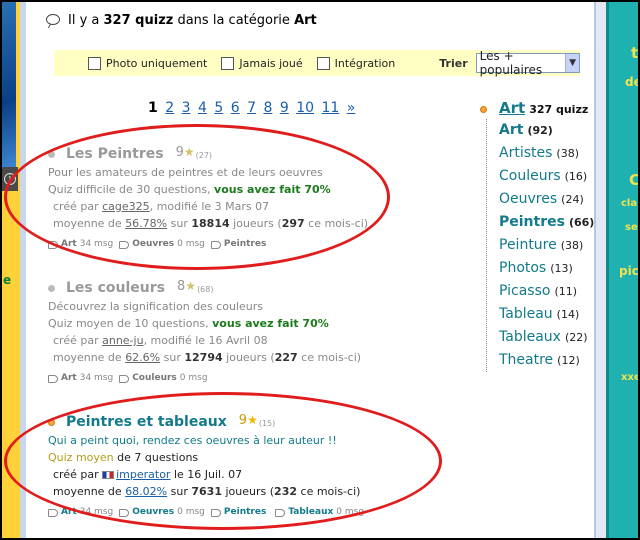 This screenshot has width=640, height=540. I want to click on subcategory-item: Peinture (38), so click(544, 245).